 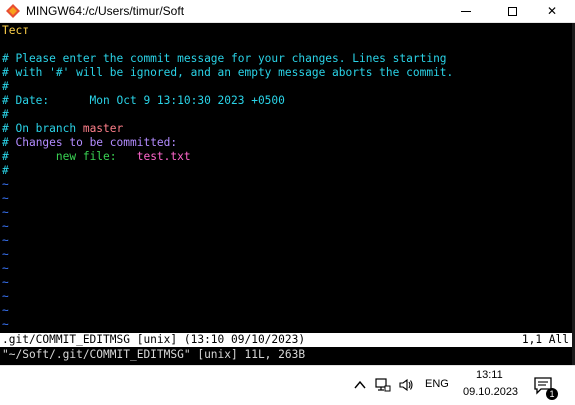 I want to click on editor-line-text: Тест, so click(x=15, y=30).